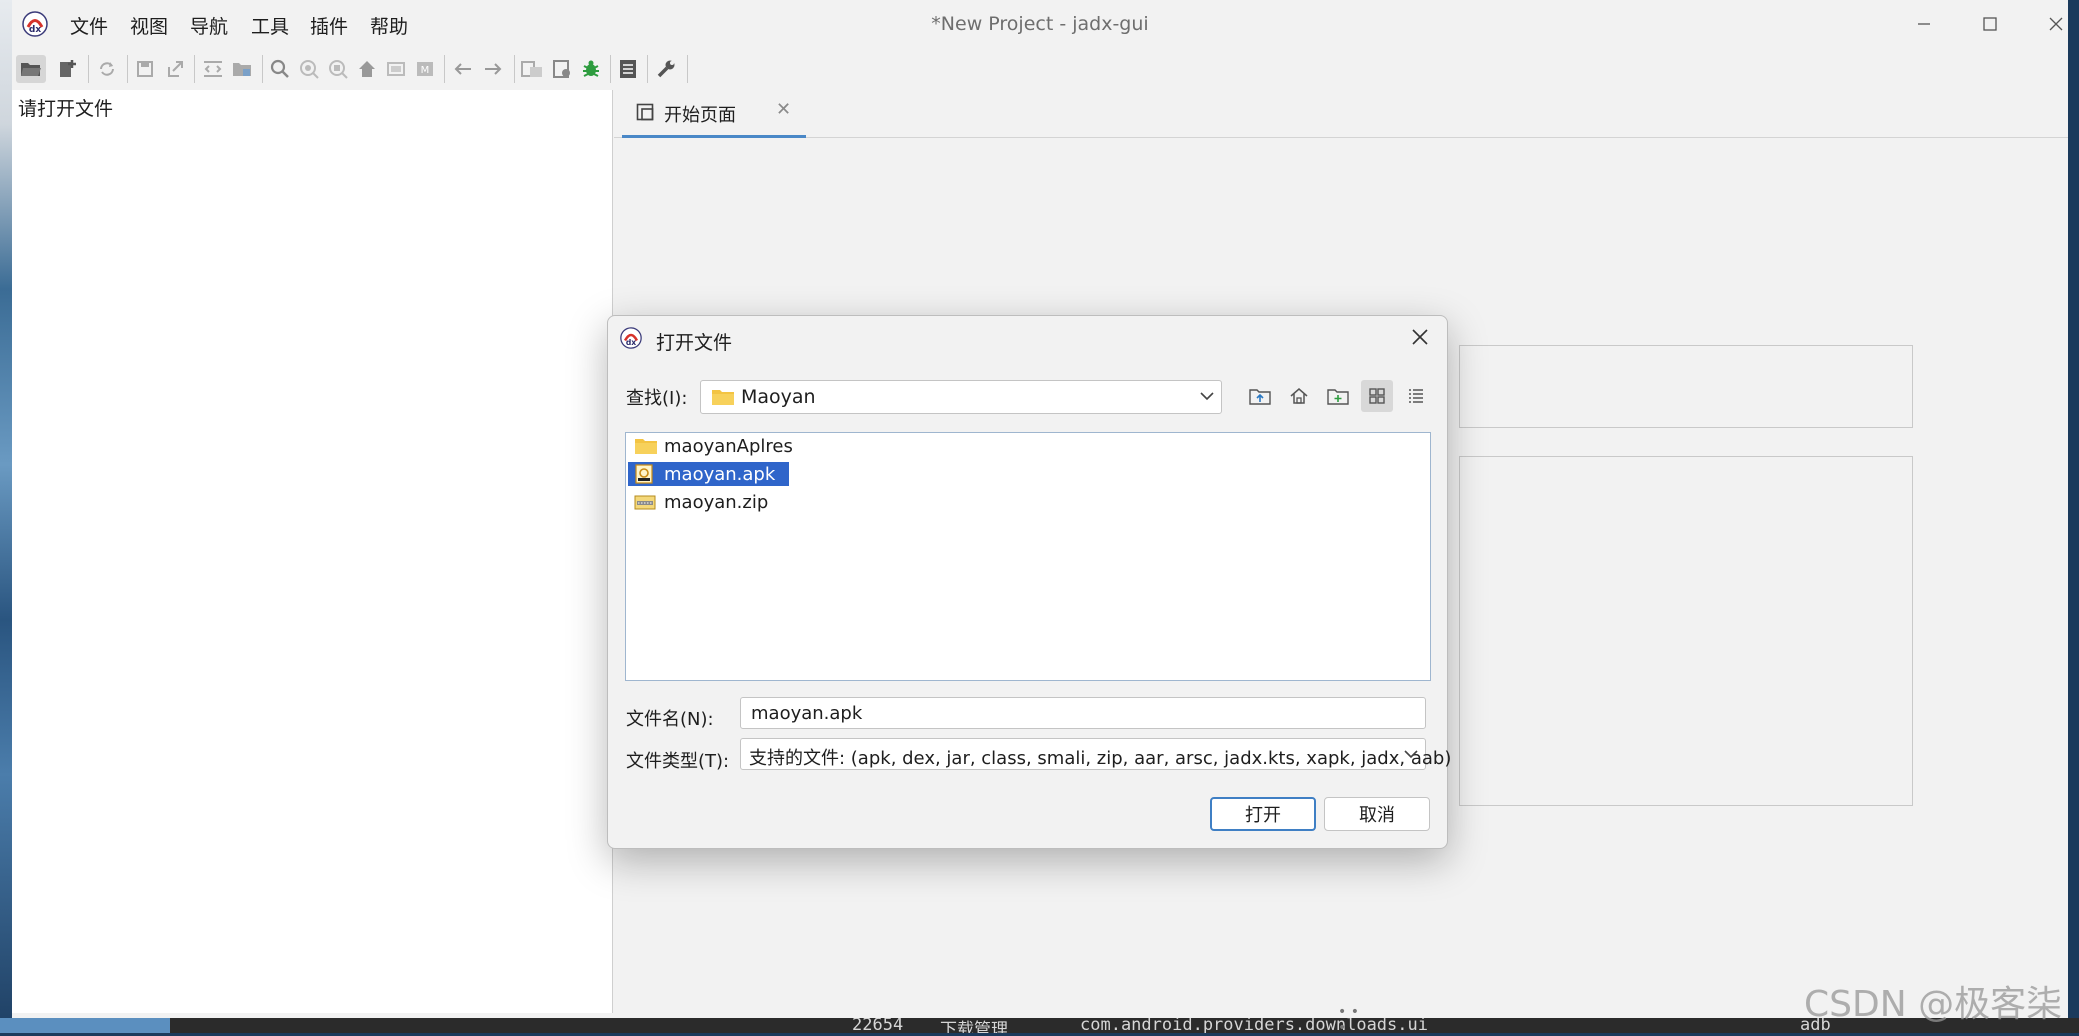 The height and width of the screenshot is (1036, 2079). I want to click on home-folder-button, so click(1299, 396).